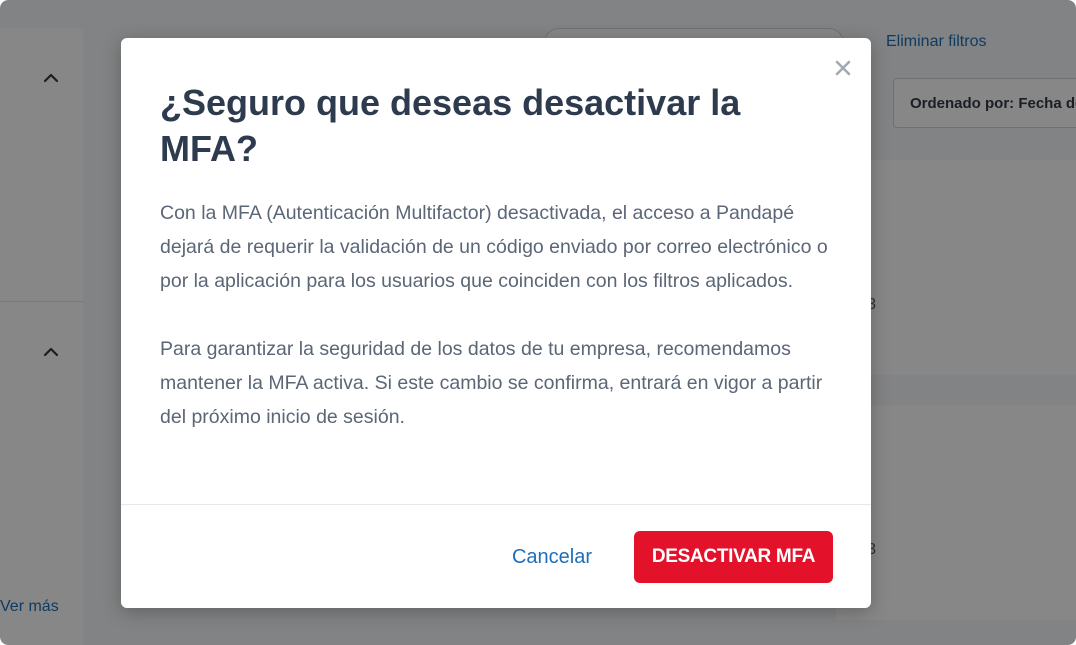 The image size is (1076, 645). I want to click on disable-mfa-button: DESACTIVAR MFA, so click(733, 557).